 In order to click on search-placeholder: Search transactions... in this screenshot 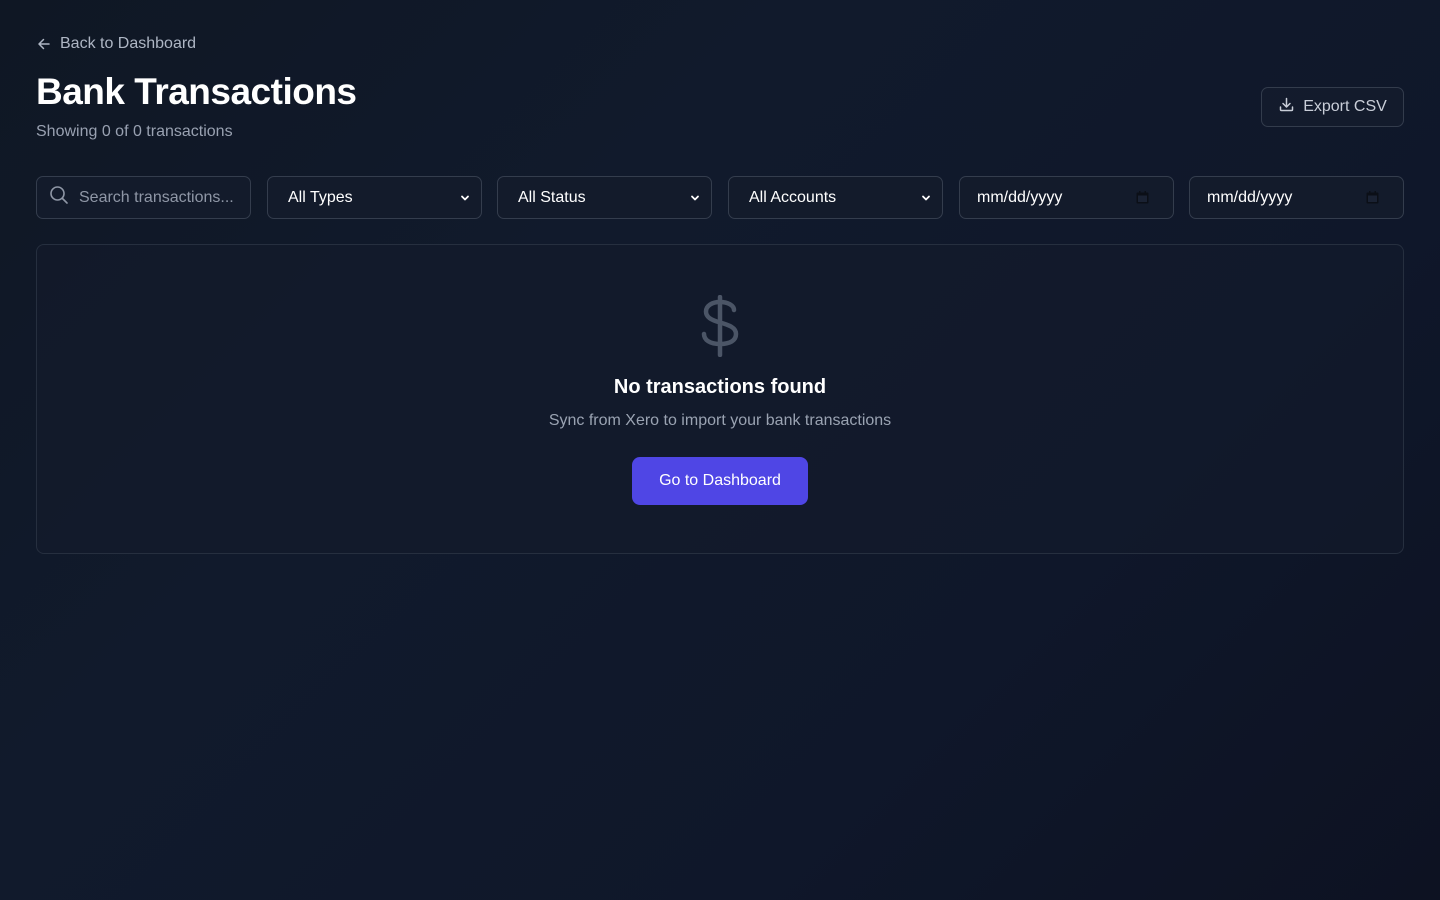, I will do `click(156, 197)`.